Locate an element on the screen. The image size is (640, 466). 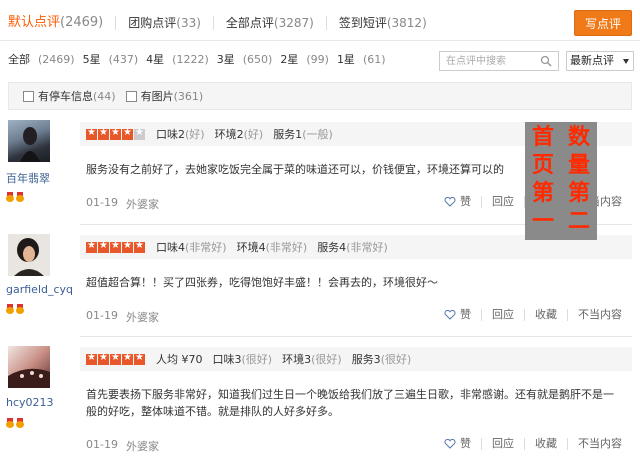
tab-all-reviews: 全部点评(3287) is located at coordinates (270, 23).